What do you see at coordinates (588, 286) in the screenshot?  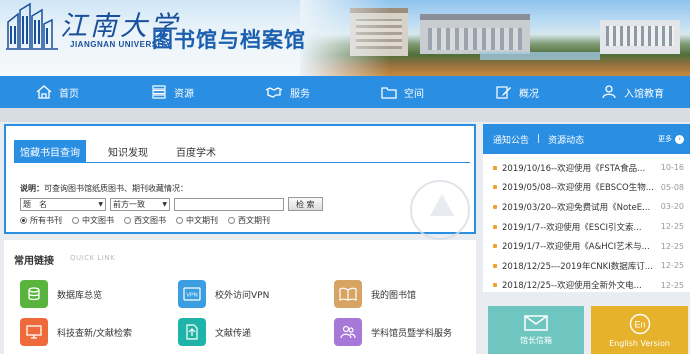 I see `list-item: 2018/12/25--欢迎使用全新外文电... 12-25` at bounding box center [588, 286].